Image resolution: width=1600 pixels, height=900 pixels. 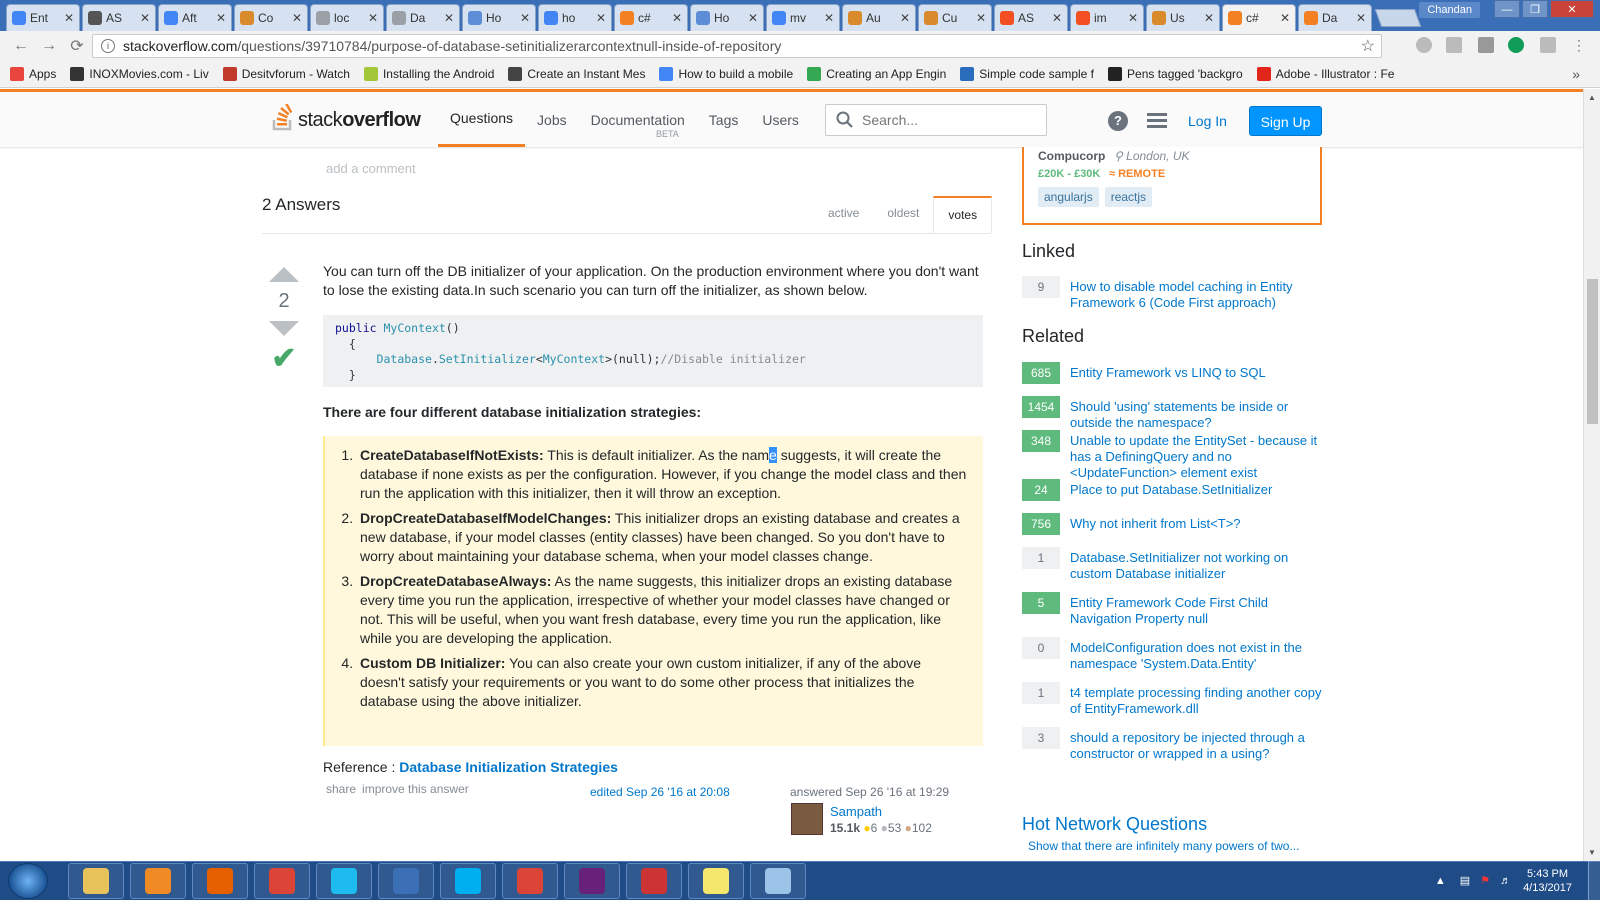 What do you see at coordinates (508, 767) in the screenshot?
I see `reference-link: Database Initialization Strategies` at bounding box center [508, 767].